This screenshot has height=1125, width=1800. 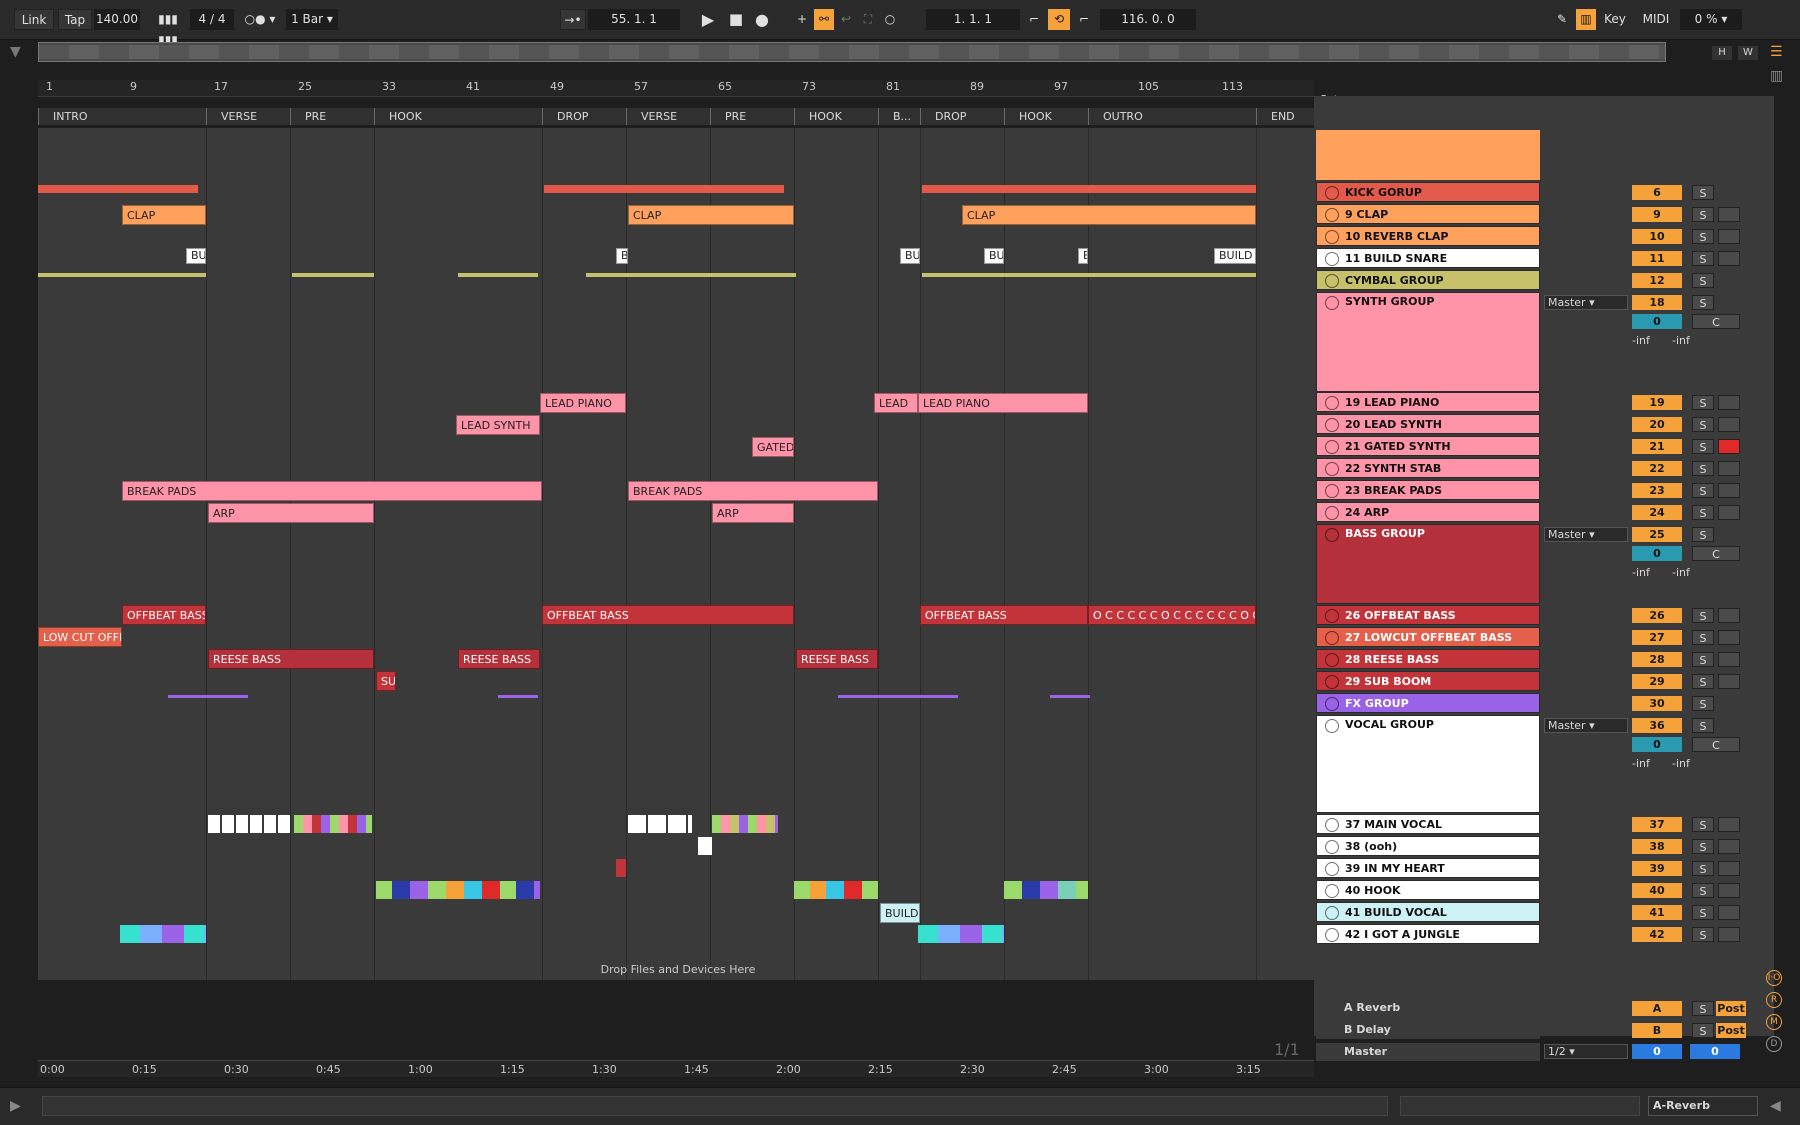 I want to click on track-clap: 9 CLAP, so click(x=1428, y=214).